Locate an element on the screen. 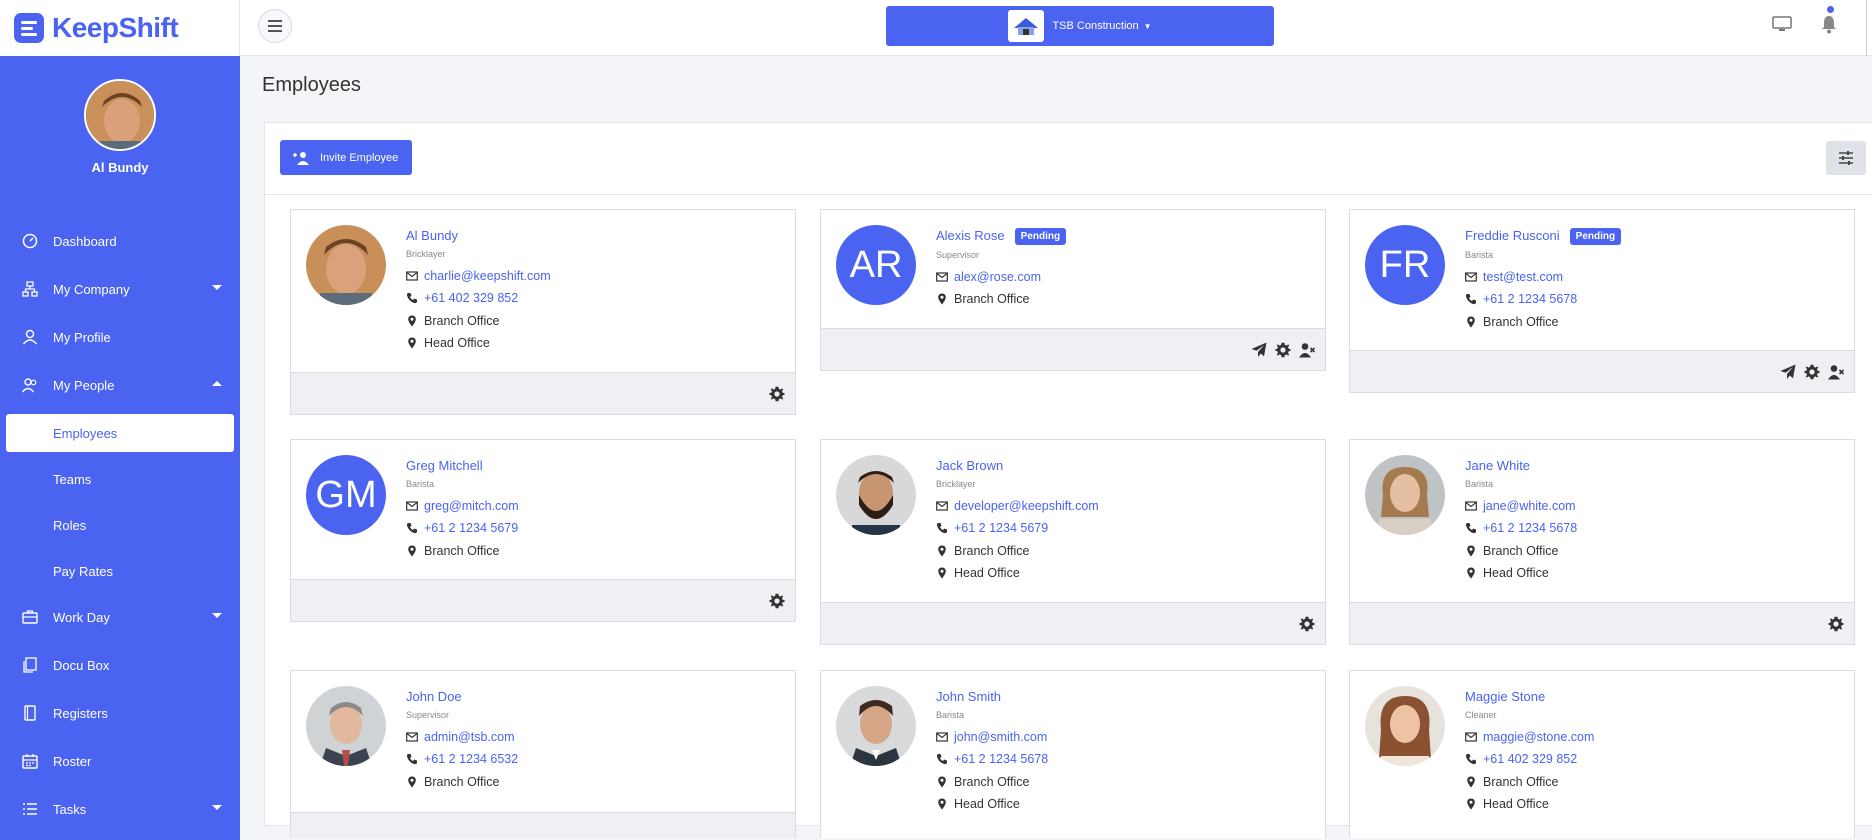 The height and width of the screenshot is (840, 1872). employee-name: Alexis Rose Pending is located at coordinates (1001, 236).